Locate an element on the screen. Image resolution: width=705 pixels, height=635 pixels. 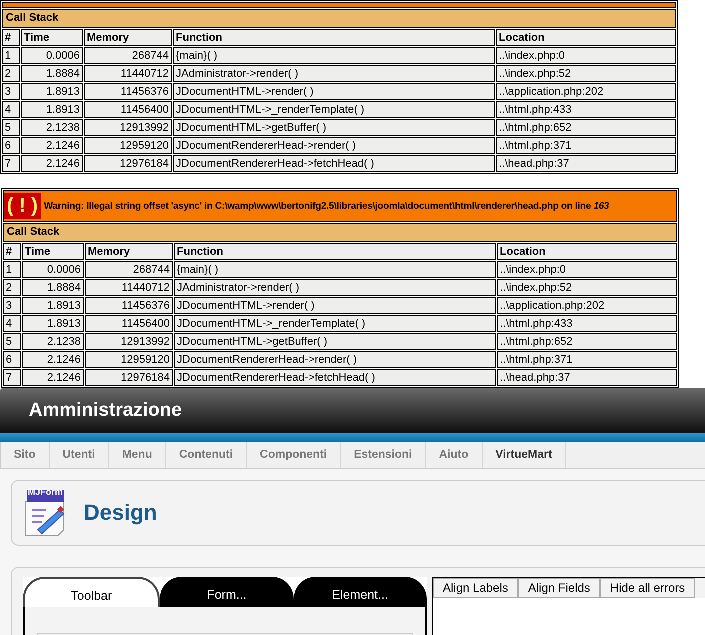
warning-icon: ( ! ) is located at coordinates (23, 206).